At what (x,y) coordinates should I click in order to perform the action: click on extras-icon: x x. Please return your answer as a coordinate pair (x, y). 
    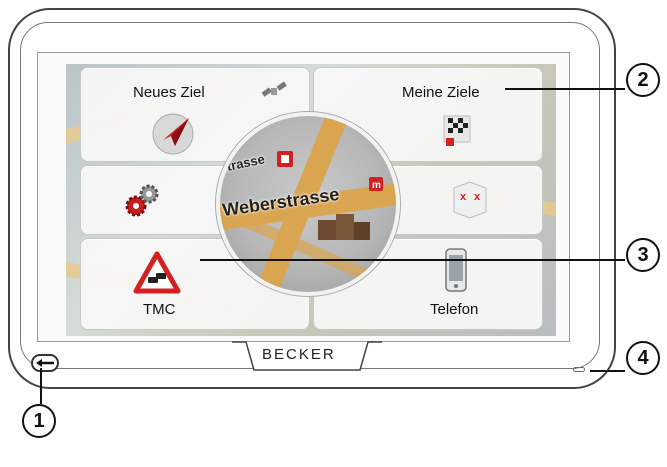
    Looking at the image, I should click on (470, 200).